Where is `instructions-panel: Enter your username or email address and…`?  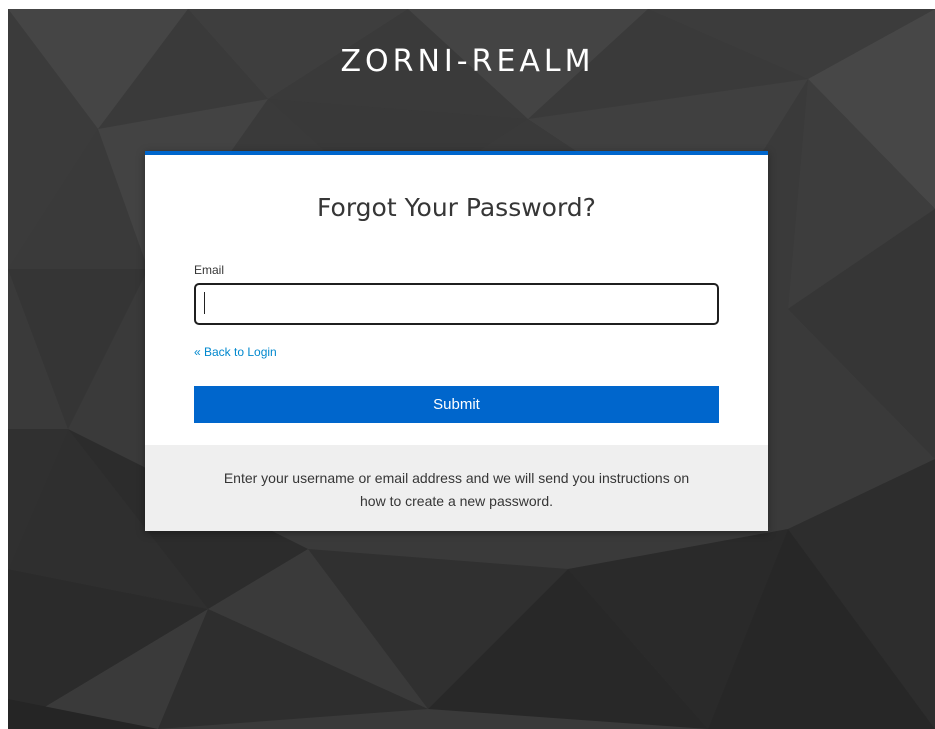
instructions-panel: Enter your username or email address and… is located at coordinates (456, 488).